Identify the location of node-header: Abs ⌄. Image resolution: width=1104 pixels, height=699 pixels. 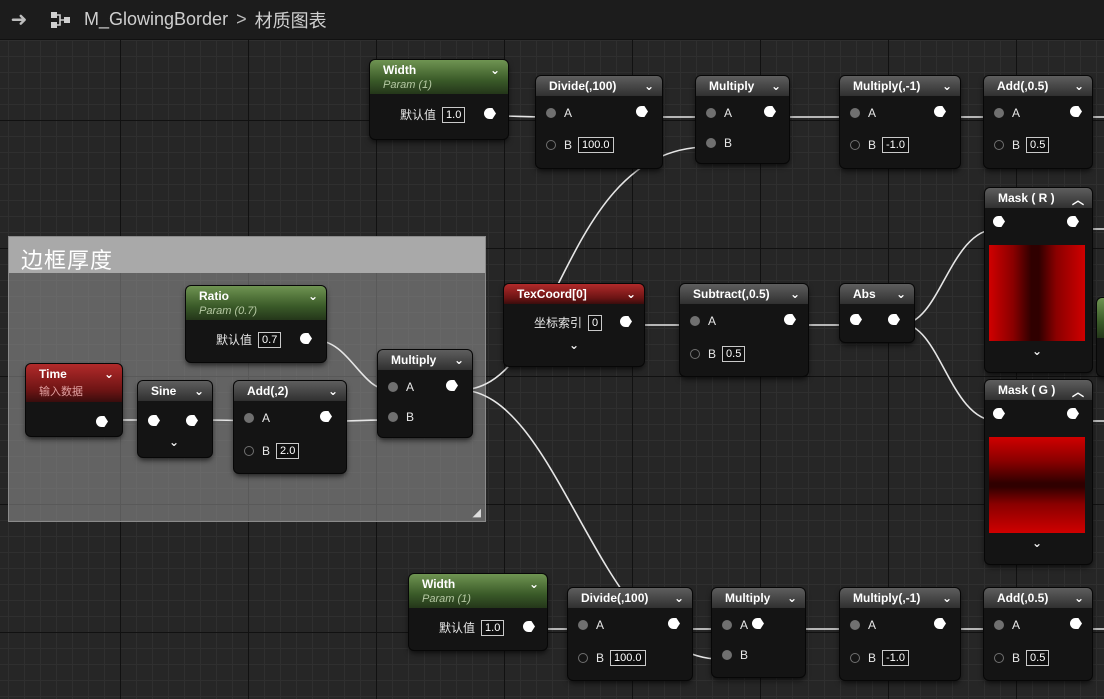
(877, 294).